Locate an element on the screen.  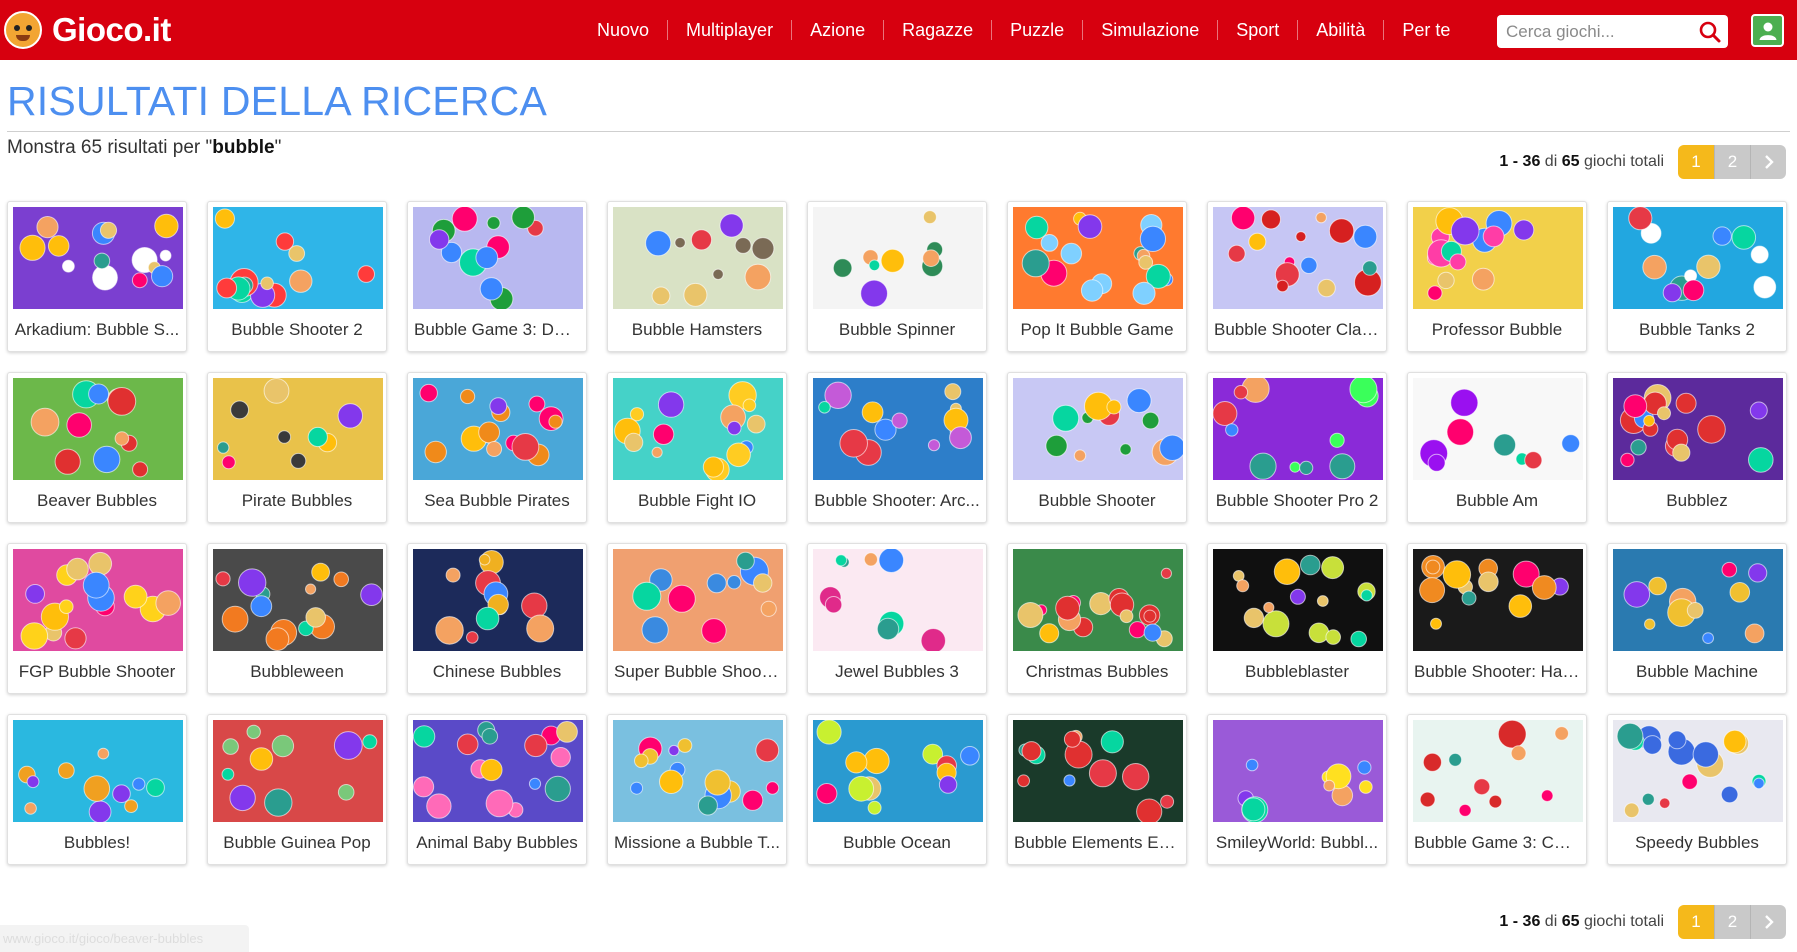
nav-item-azione: Azione is located at coordinates (838, 30).